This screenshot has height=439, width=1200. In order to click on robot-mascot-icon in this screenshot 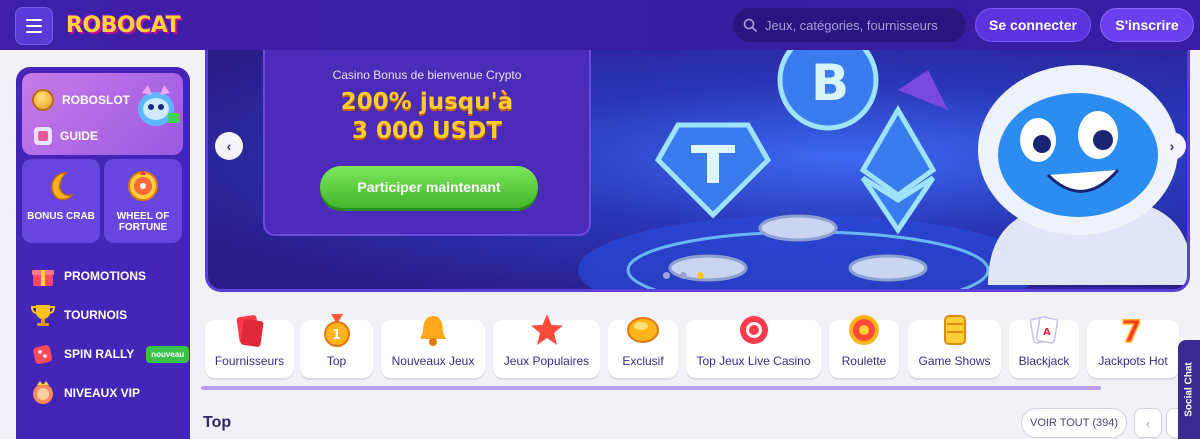, I will do `click(159, 105)`.